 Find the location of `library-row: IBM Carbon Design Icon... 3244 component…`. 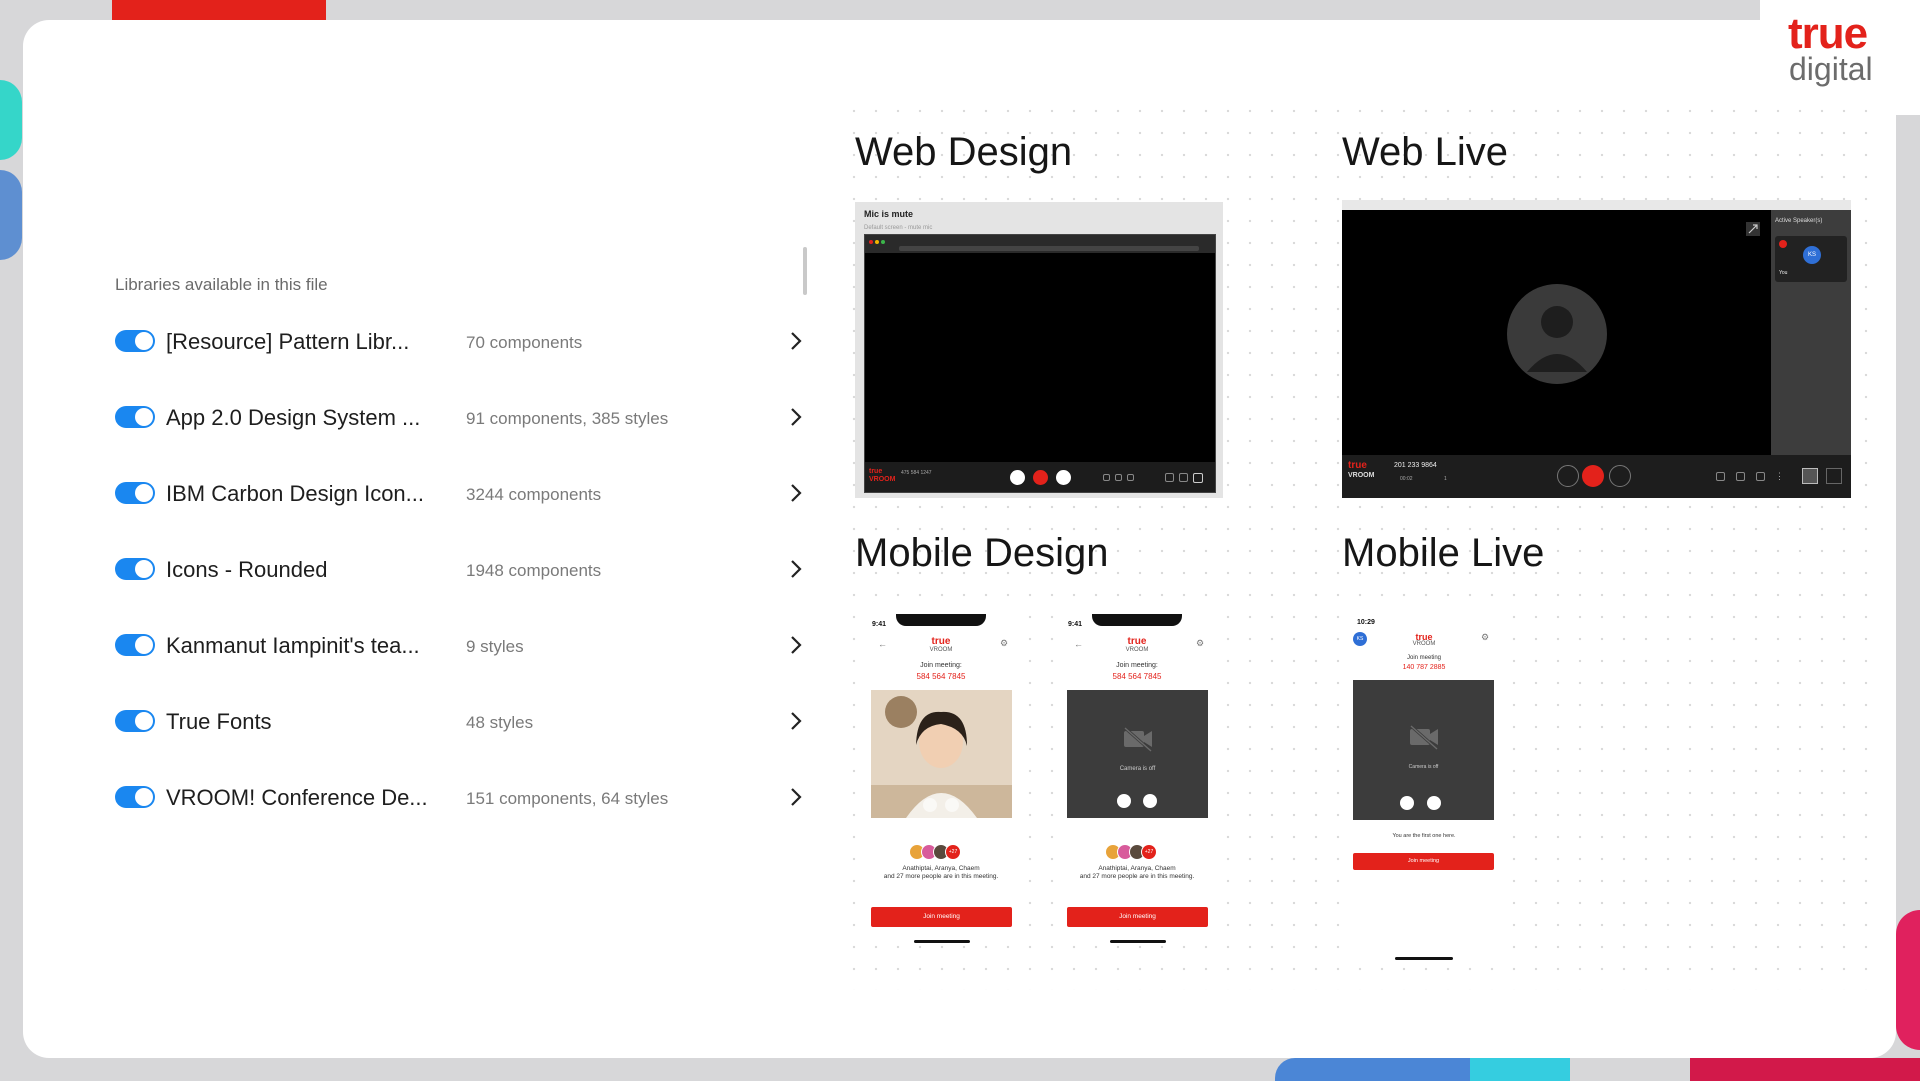

library-row: IBM Carbon Design Icon... 3244 component… is located at coordinates (465, 494).